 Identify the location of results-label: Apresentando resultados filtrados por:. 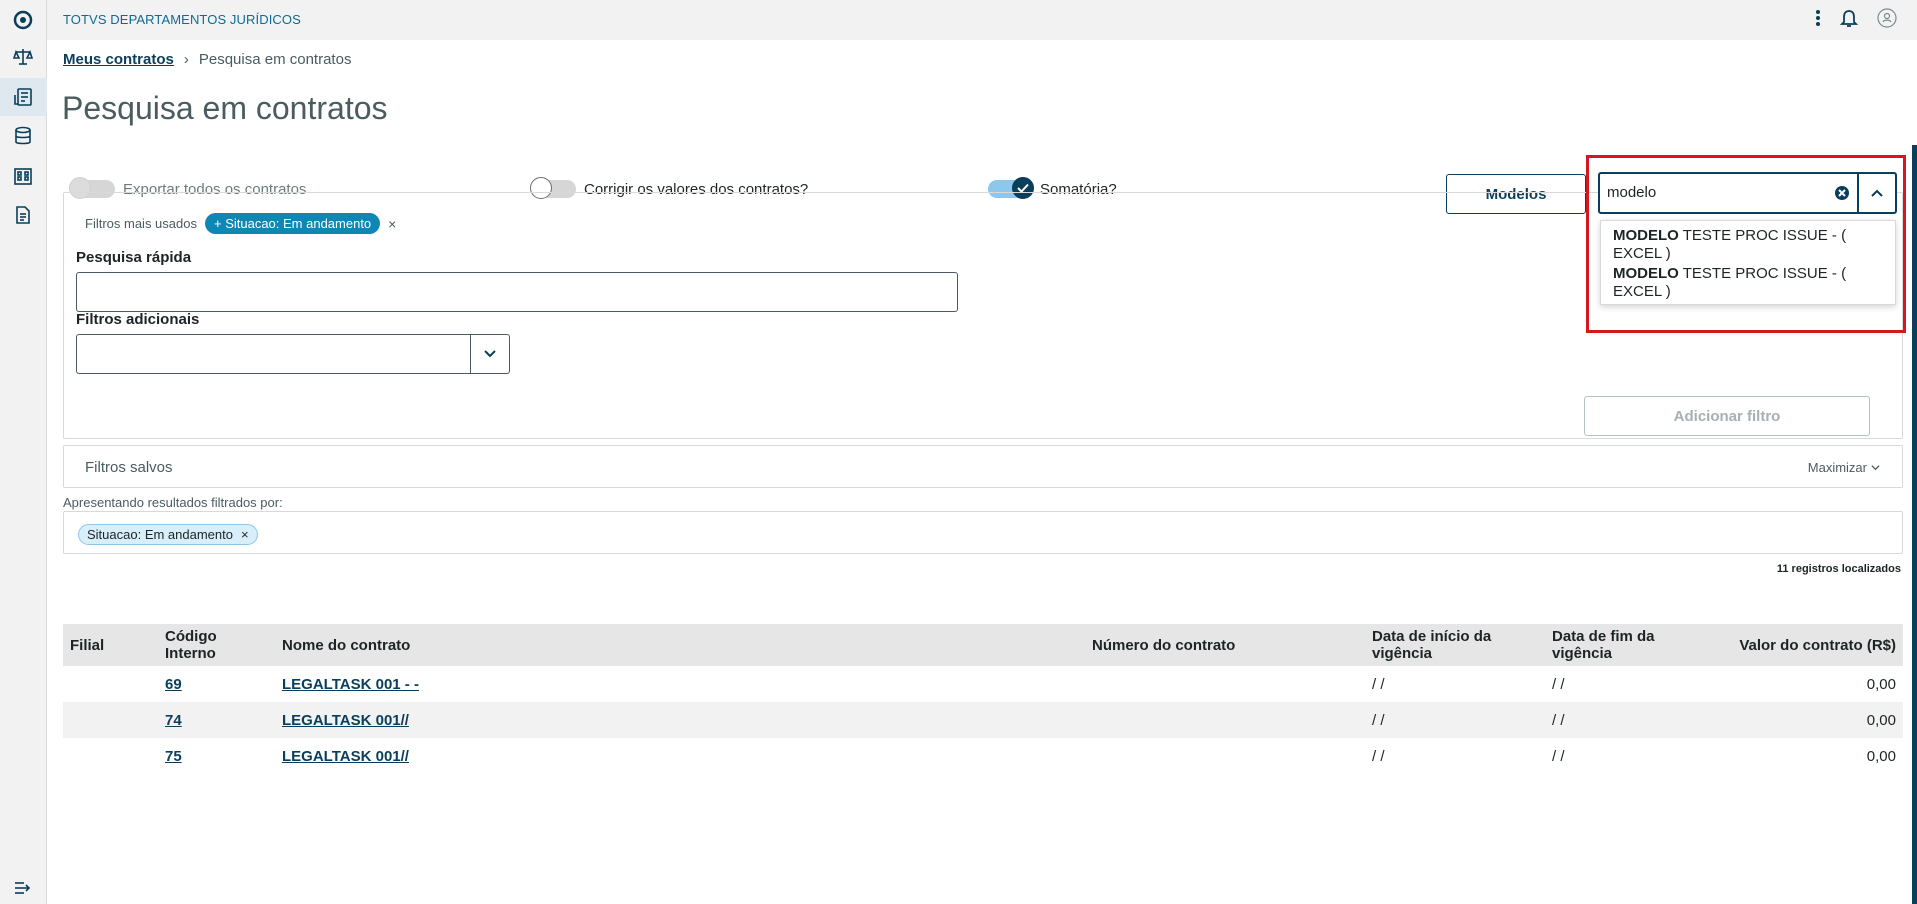
(173, 502).